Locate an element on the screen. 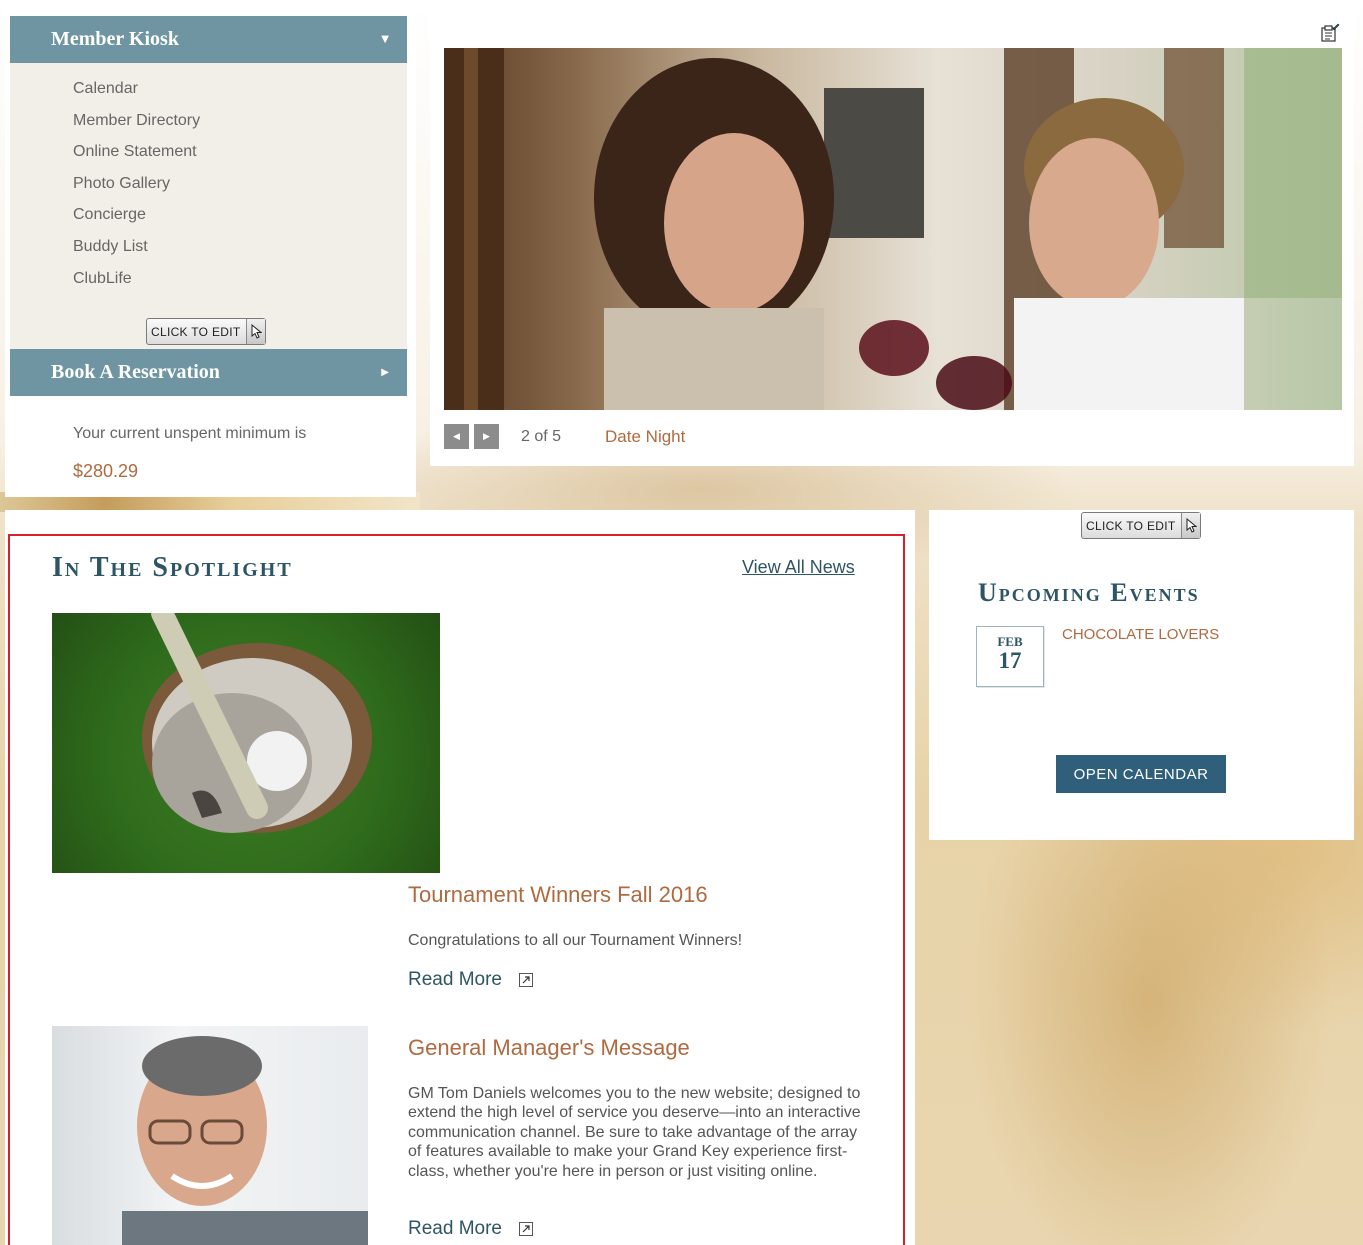  event-day: 17 is located at coordinates (1010, 660).